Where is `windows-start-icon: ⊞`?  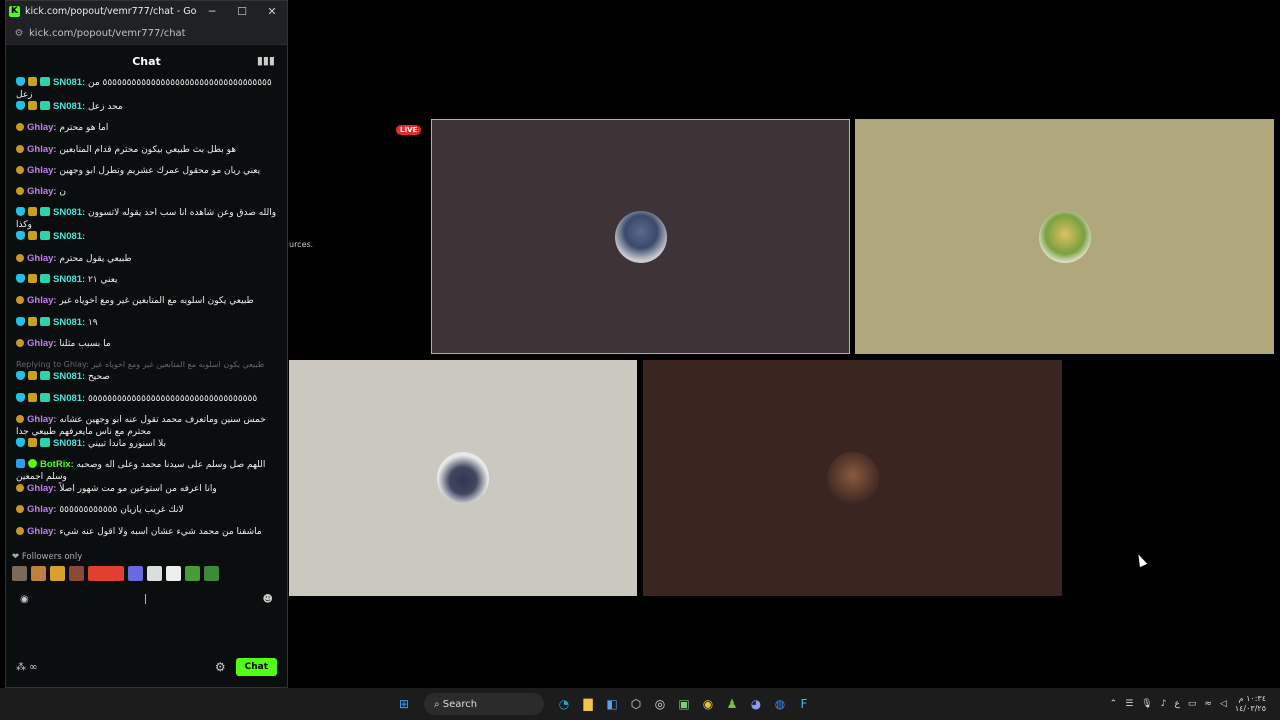
windows-start-icon: ⊞ is located at coordinates (404, 704).